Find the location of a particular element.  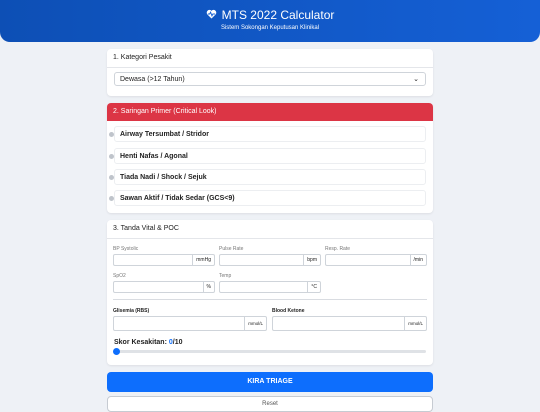

pulse-input is located at coordinates (262, 260).